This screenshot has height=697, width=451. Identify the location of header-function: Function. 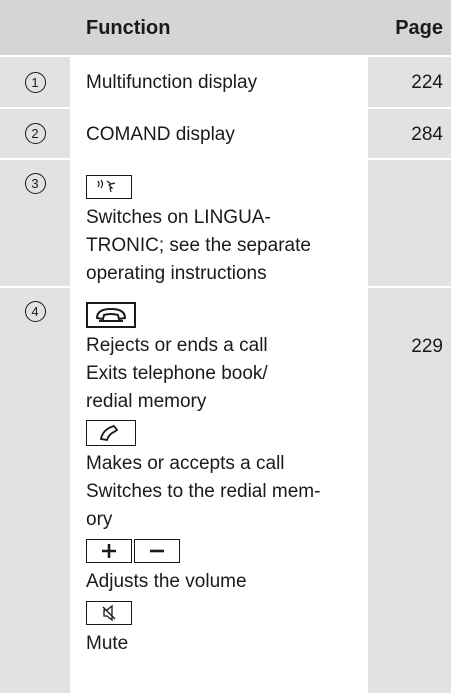
(128, 28).